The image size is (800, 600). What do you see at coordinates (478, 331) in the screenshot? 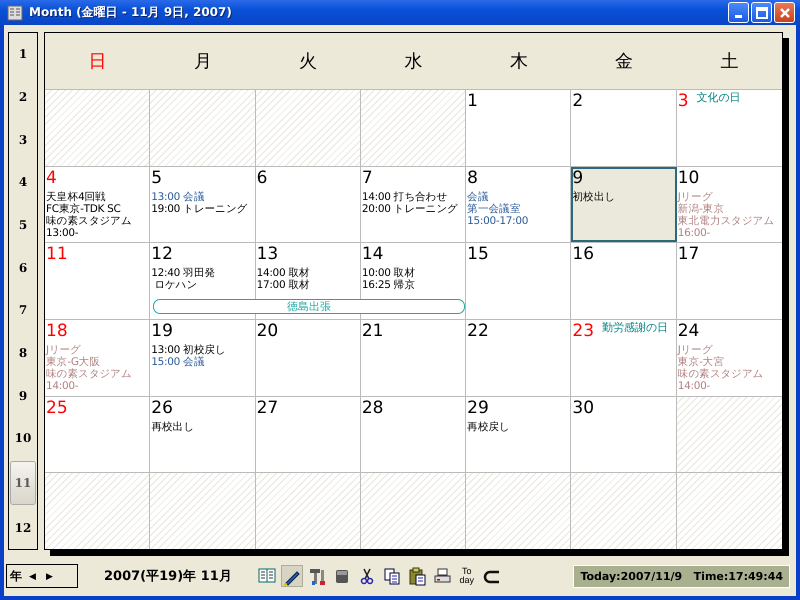
I see `date-number: 22` at bounding box center [478, 331].